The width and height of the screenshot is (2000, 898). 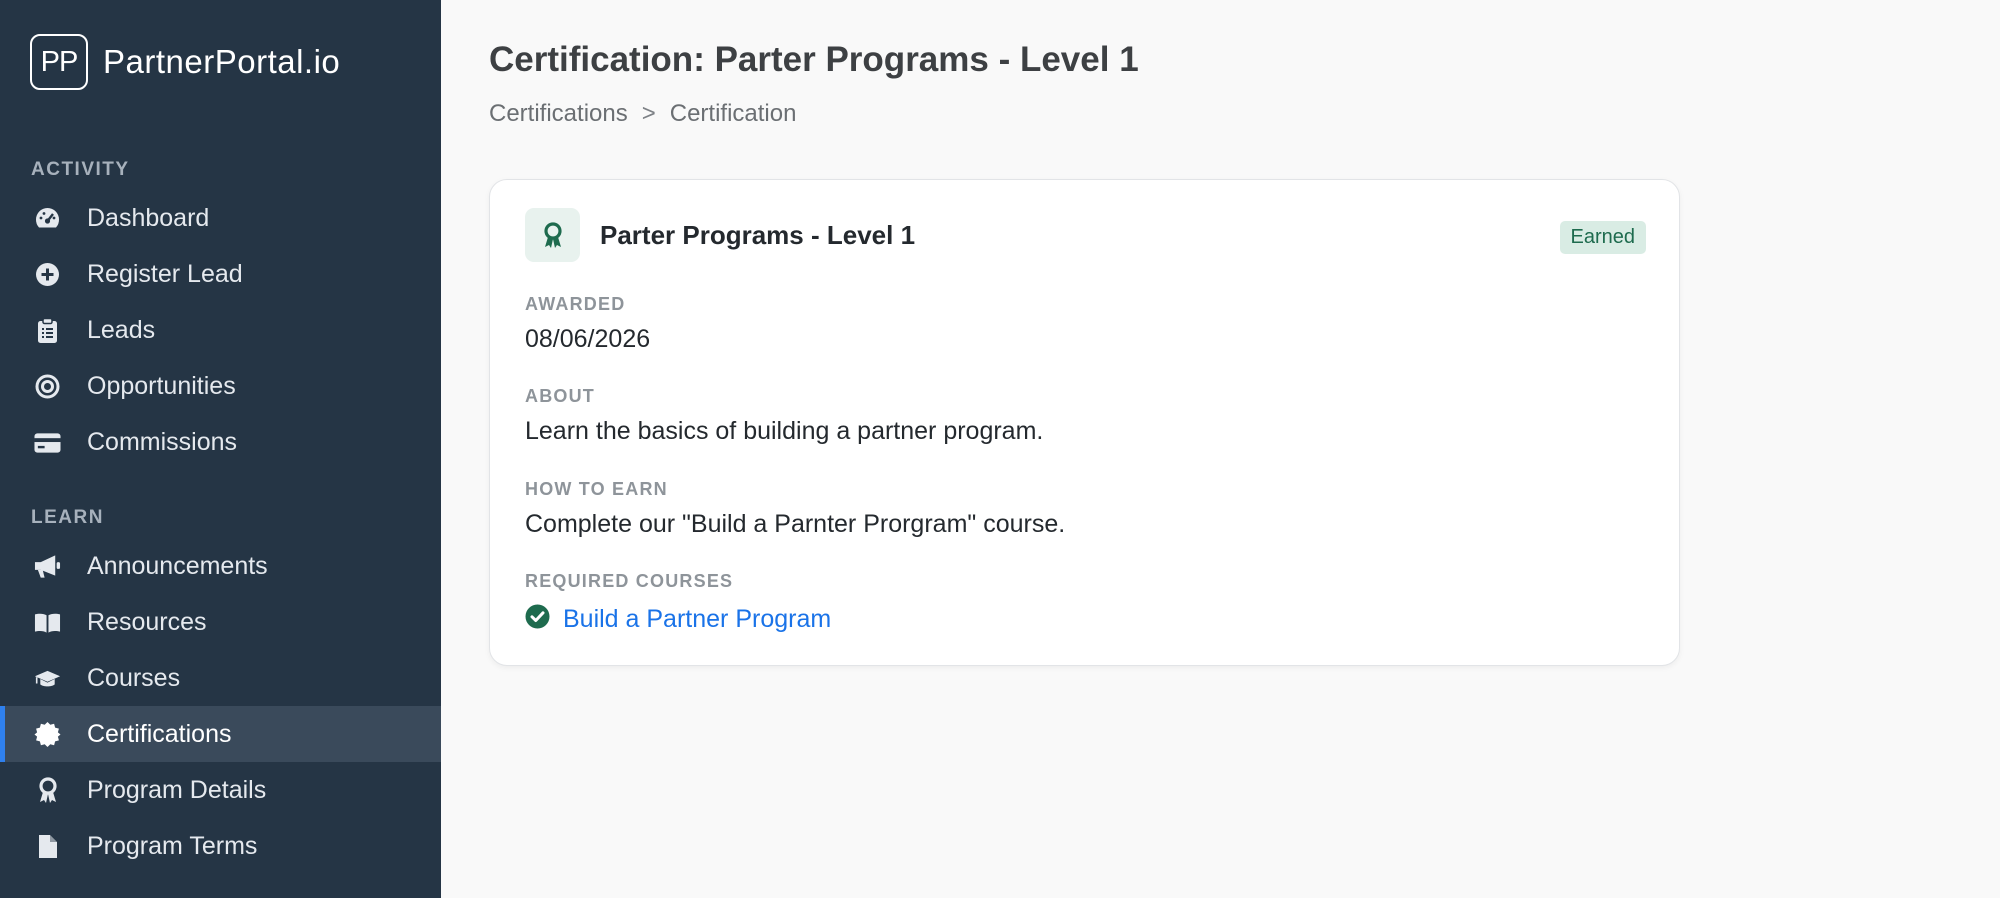 What do you see at coordinates (47, 678) in the screenshot?
I see `graduation-cap-icon` at bounding box center [47, 678].